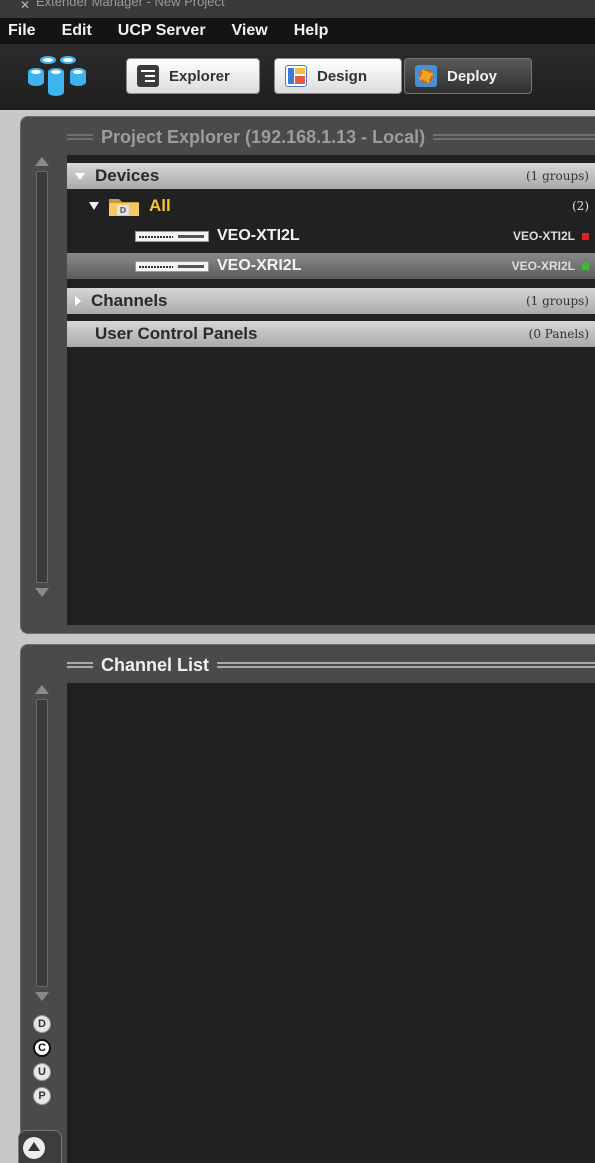 The width and height of the screenshot is (595, 1163). What do you see at coordinates (585, 236) in the screenshot?
I see `status-indicator-red-icon` at bounding box center [585, 236].